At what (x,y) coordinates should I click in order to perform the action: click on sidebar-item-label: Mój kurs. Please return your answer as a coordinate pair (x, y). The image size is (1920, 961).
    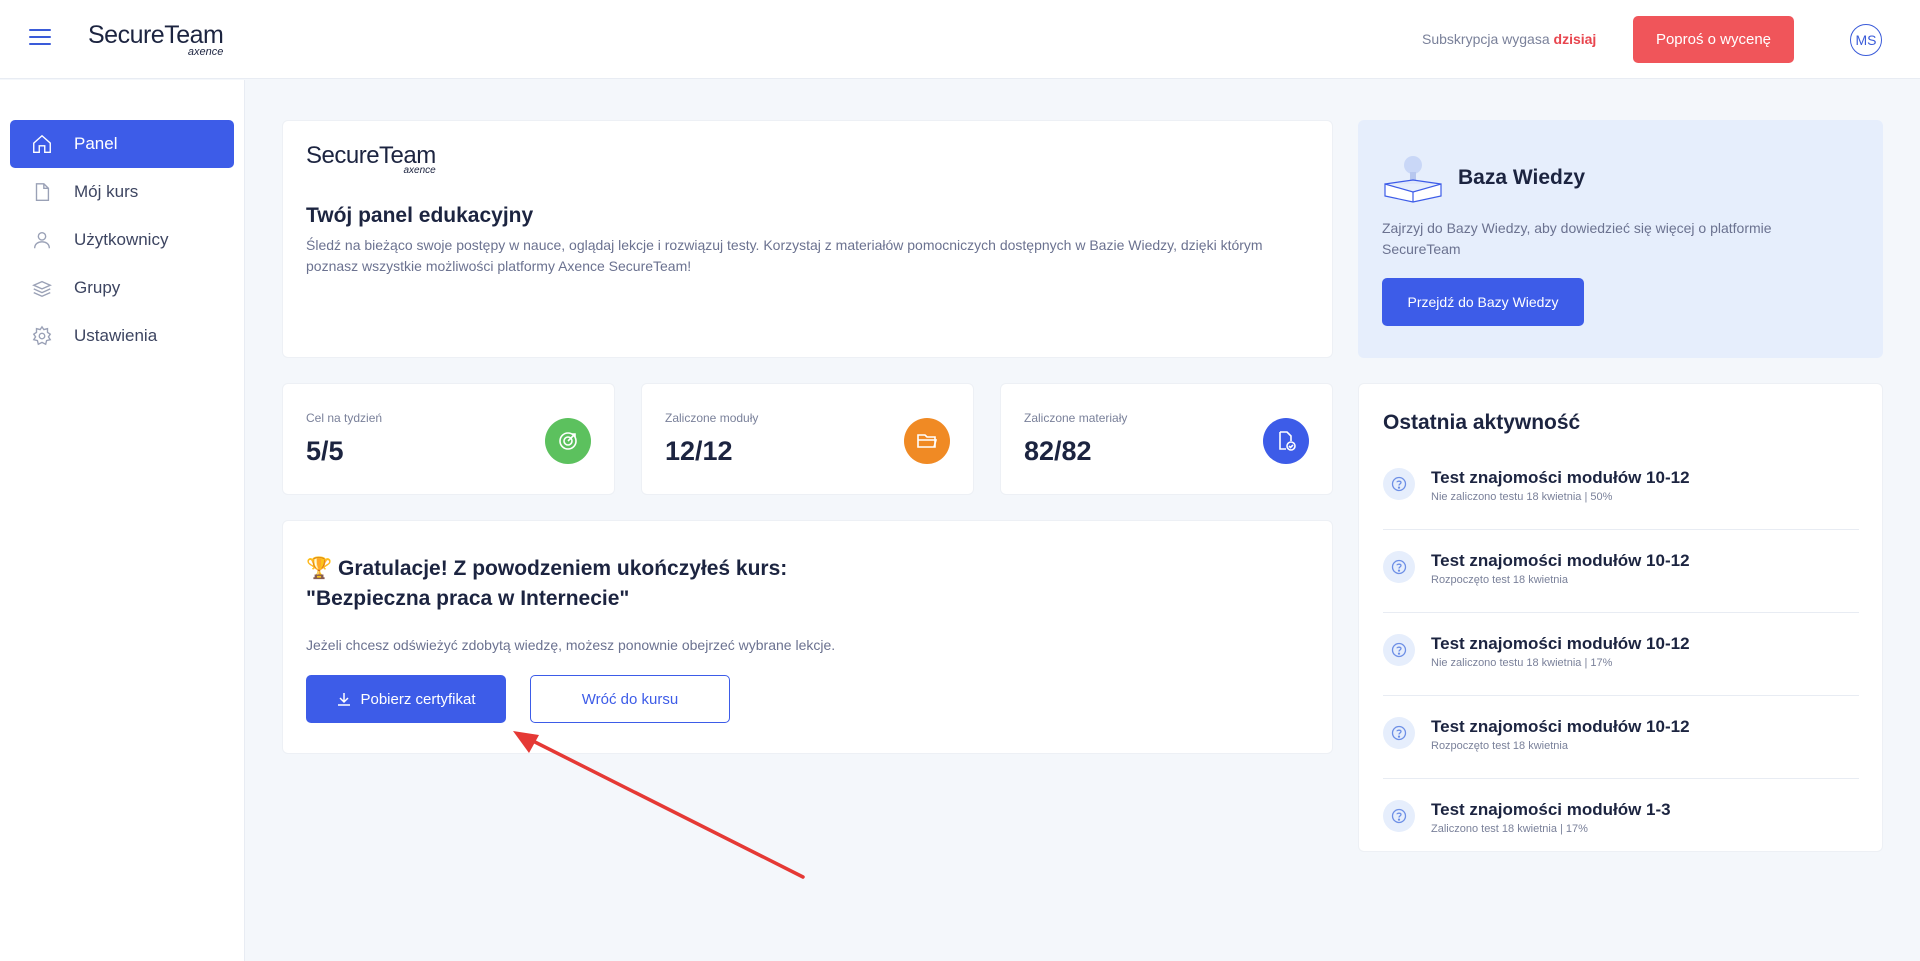
    Looking at the image, I should click on (106, 191).